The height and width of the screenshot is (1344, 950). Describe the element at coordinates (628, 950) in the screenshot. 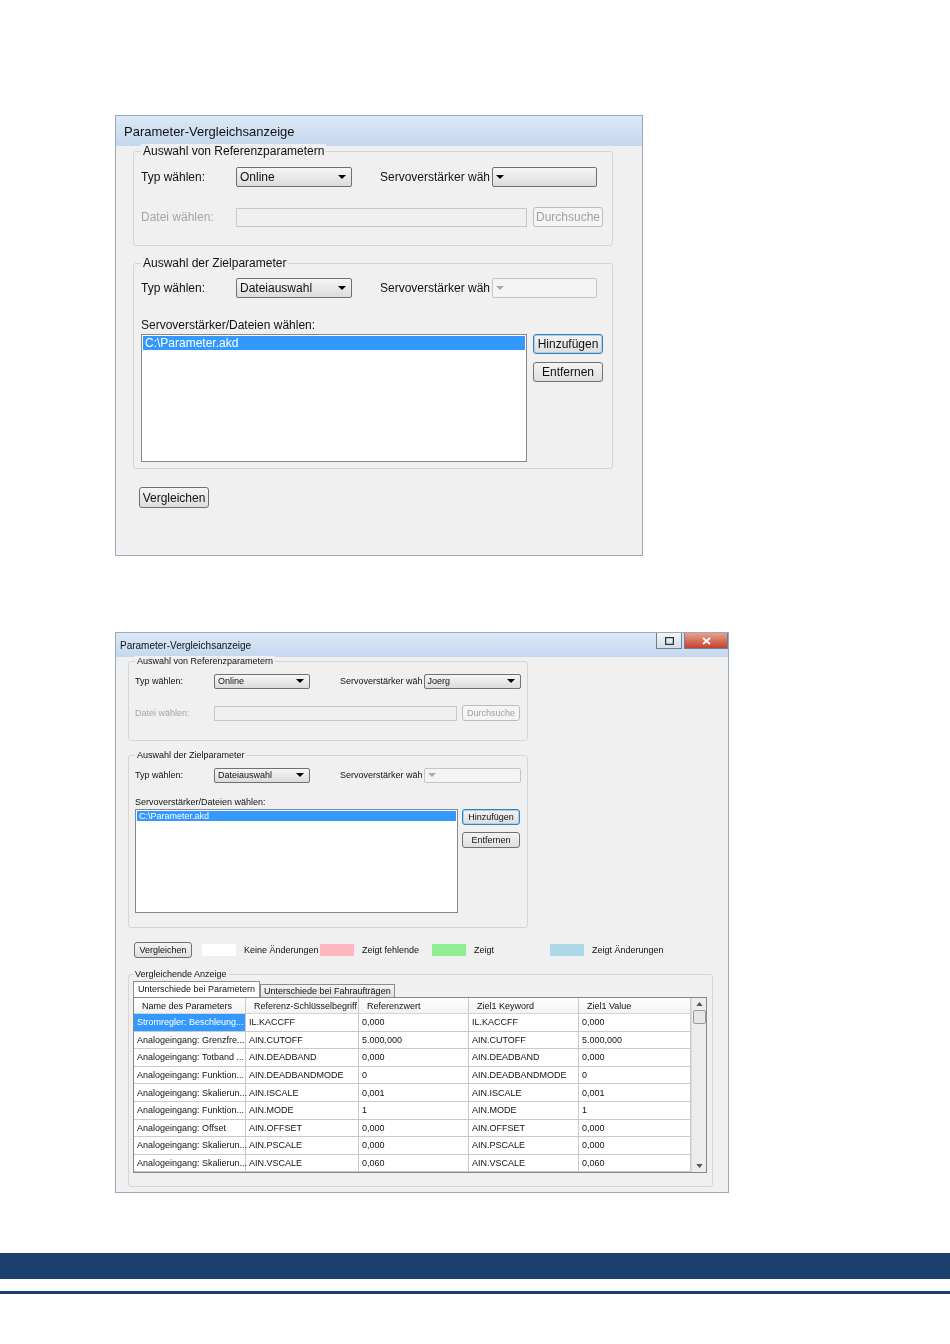

I see `legend-label: Zeigt Änderungen` at that location.